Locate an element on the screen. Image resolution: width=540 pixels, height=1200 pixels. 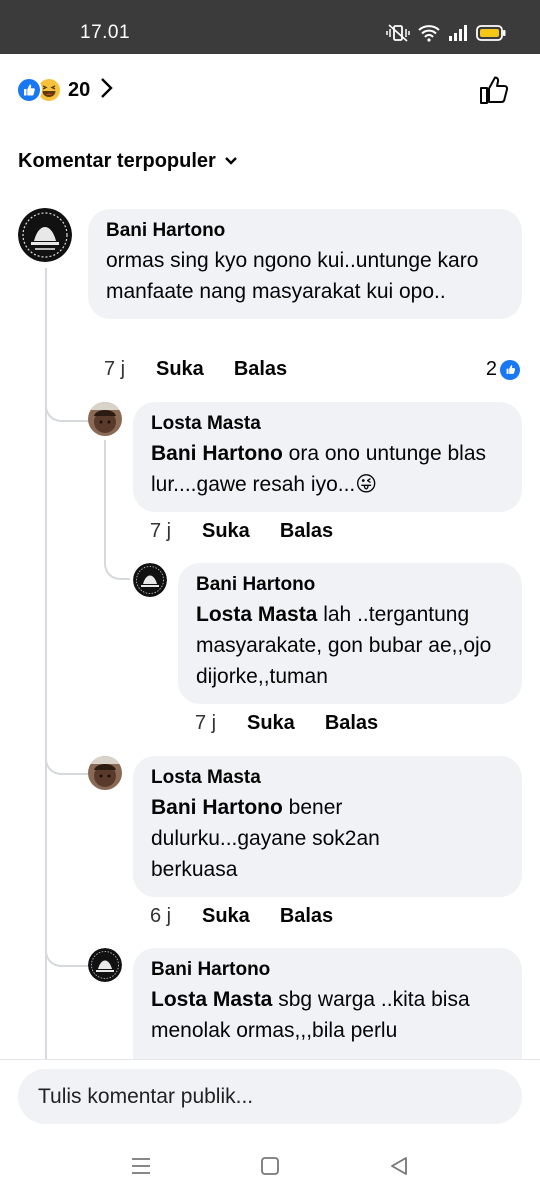
status-bar: 17.01 is located at coordinates (270, 27).